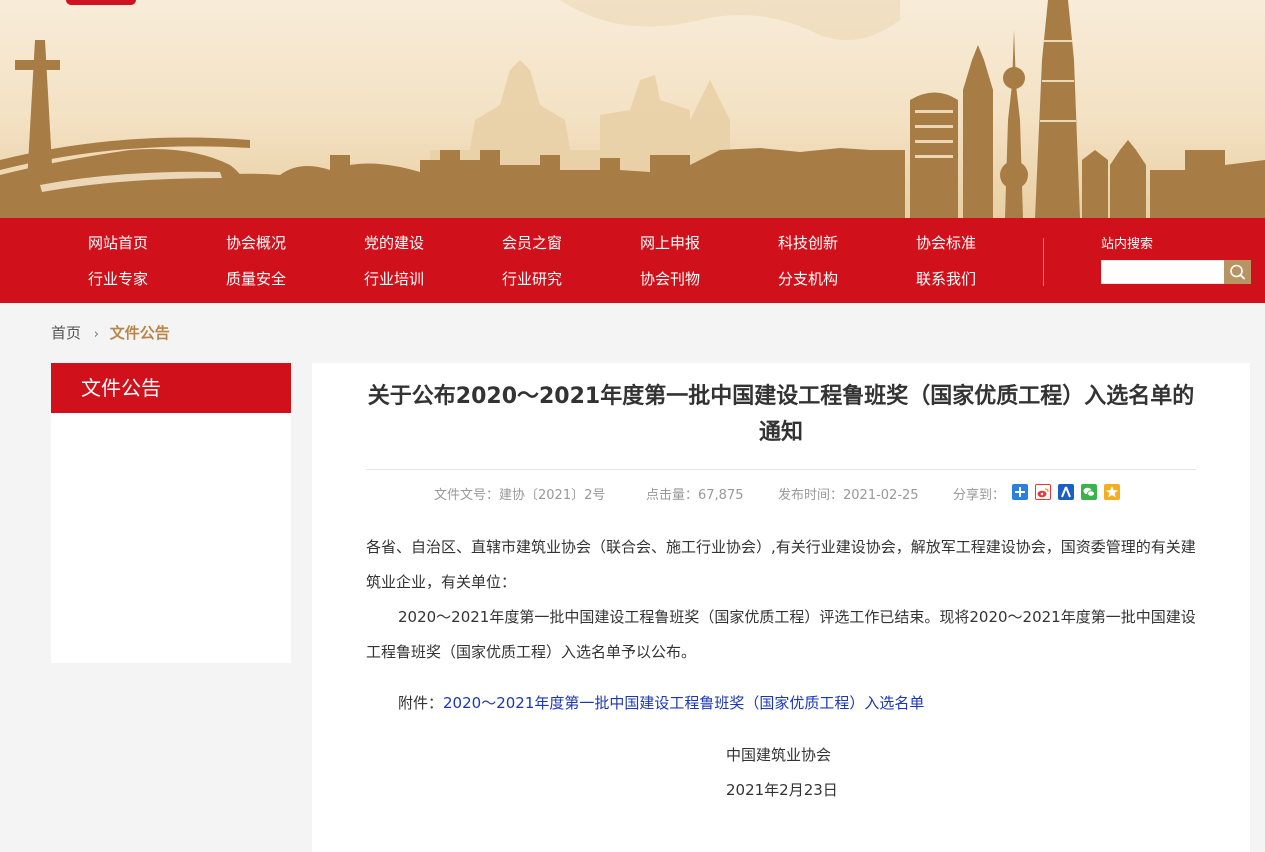 Image resolution: width=1265 pixels, height=852 pixels. I want to click on nav-about: 协会概况, so click(256, 243).